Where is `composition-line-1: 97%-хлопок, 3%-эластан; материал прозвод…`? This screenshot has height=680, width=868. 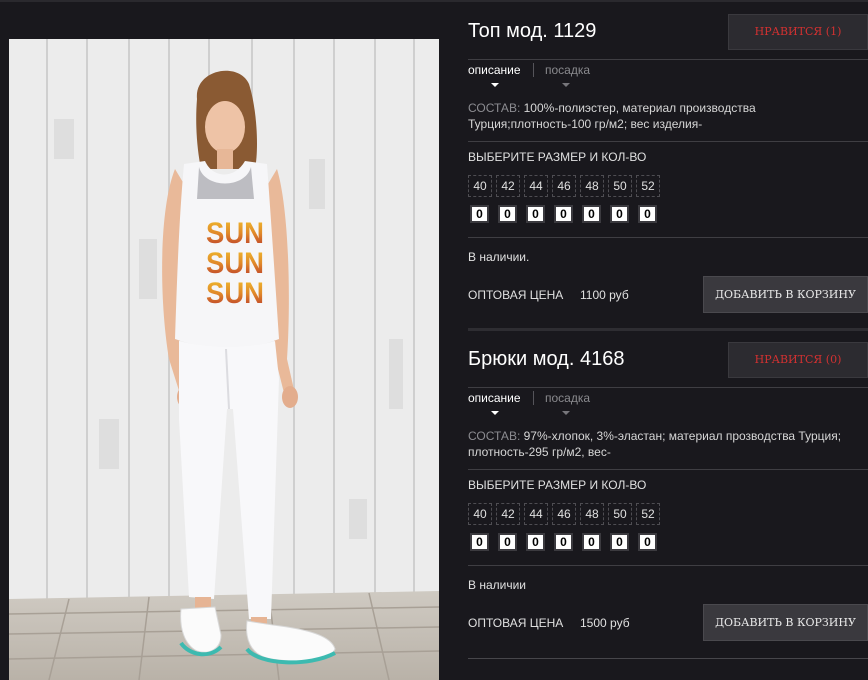 composition-line-1: 97%-хлопок, 3%-эластан; материал прозвод… is located at coordinates (682, 436).